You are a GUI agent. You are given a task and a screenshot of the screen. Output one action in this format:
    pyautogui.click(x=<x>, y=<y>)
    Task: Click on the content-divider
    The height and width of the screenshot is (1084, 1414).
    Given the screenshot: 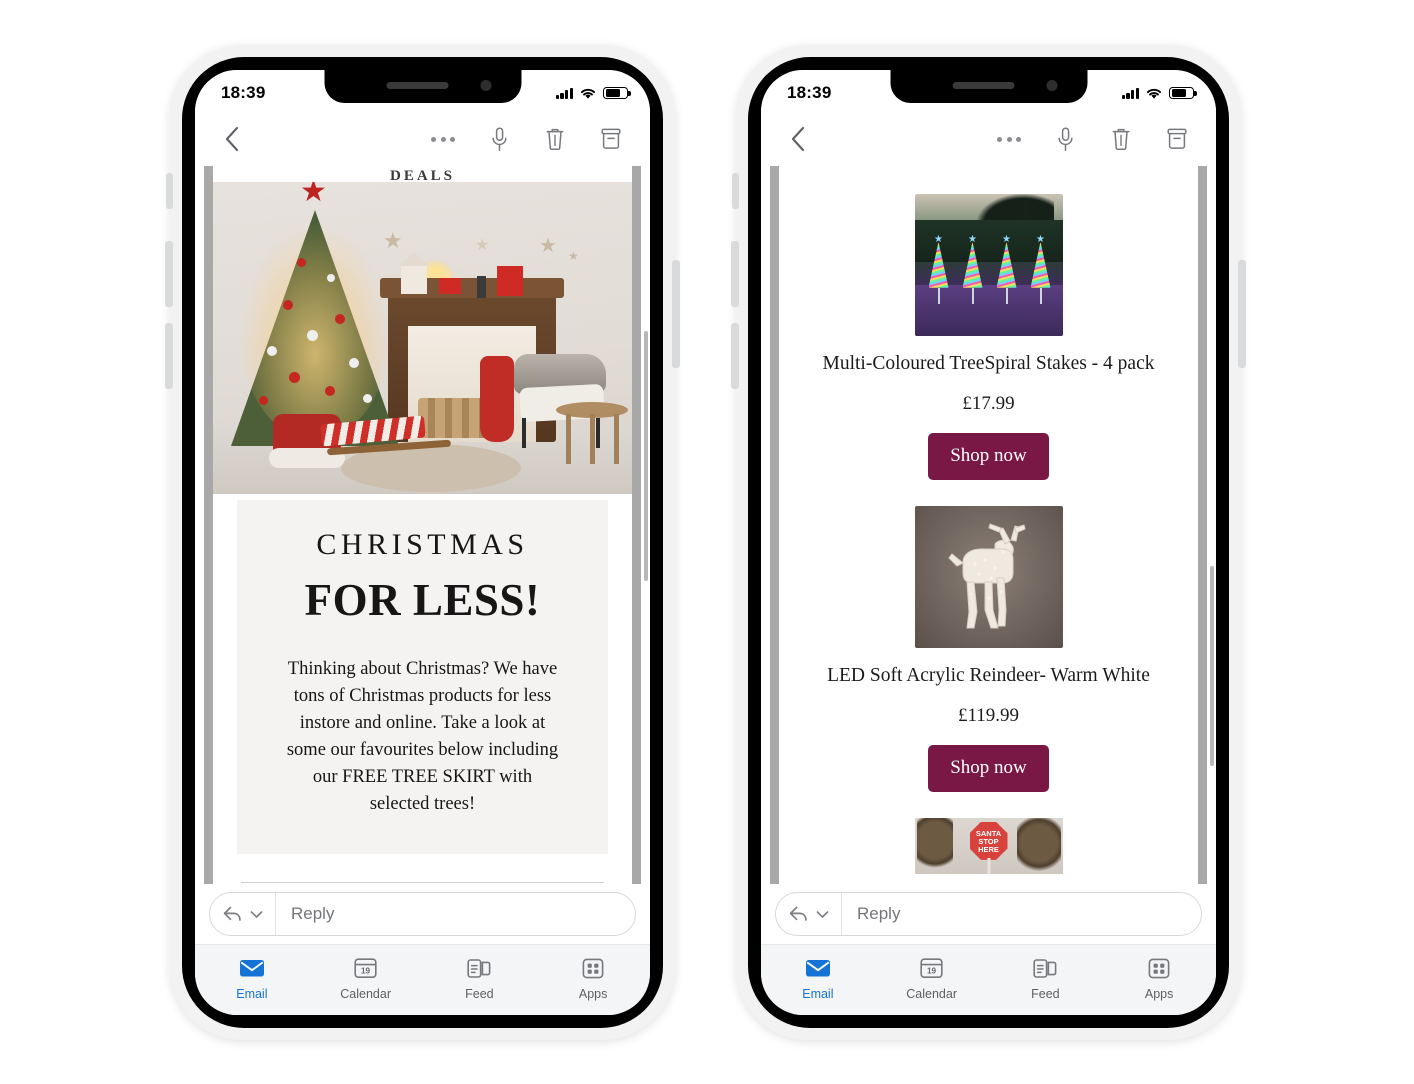 What is the action you would take?
    pyautogui.click(x=422, y=882)
    